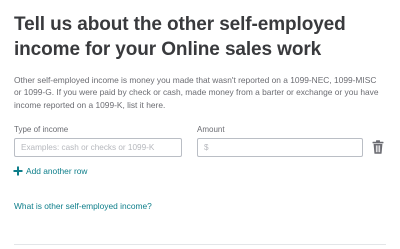 The height and width of the screenshot is (249, 400). I want to click on bottom-divider, so click(200, 244).